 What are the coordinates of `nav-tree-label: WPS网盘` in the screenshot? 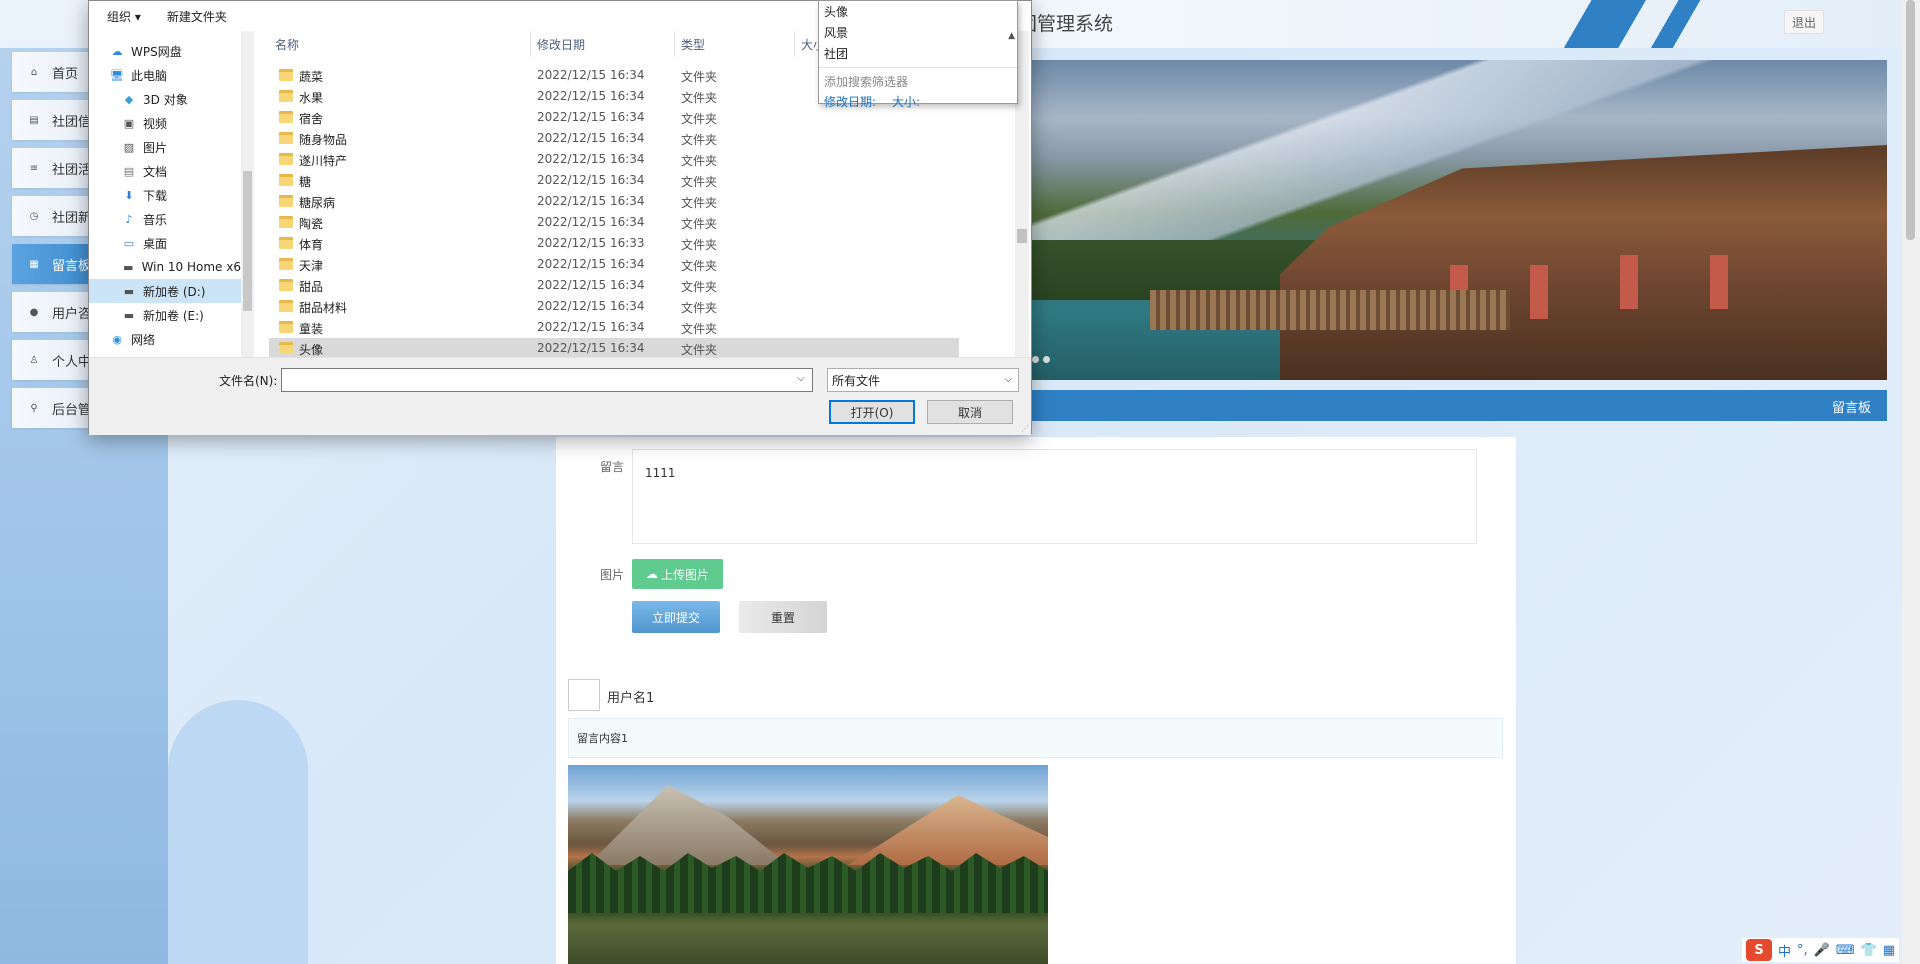 It's located at (156, 51).